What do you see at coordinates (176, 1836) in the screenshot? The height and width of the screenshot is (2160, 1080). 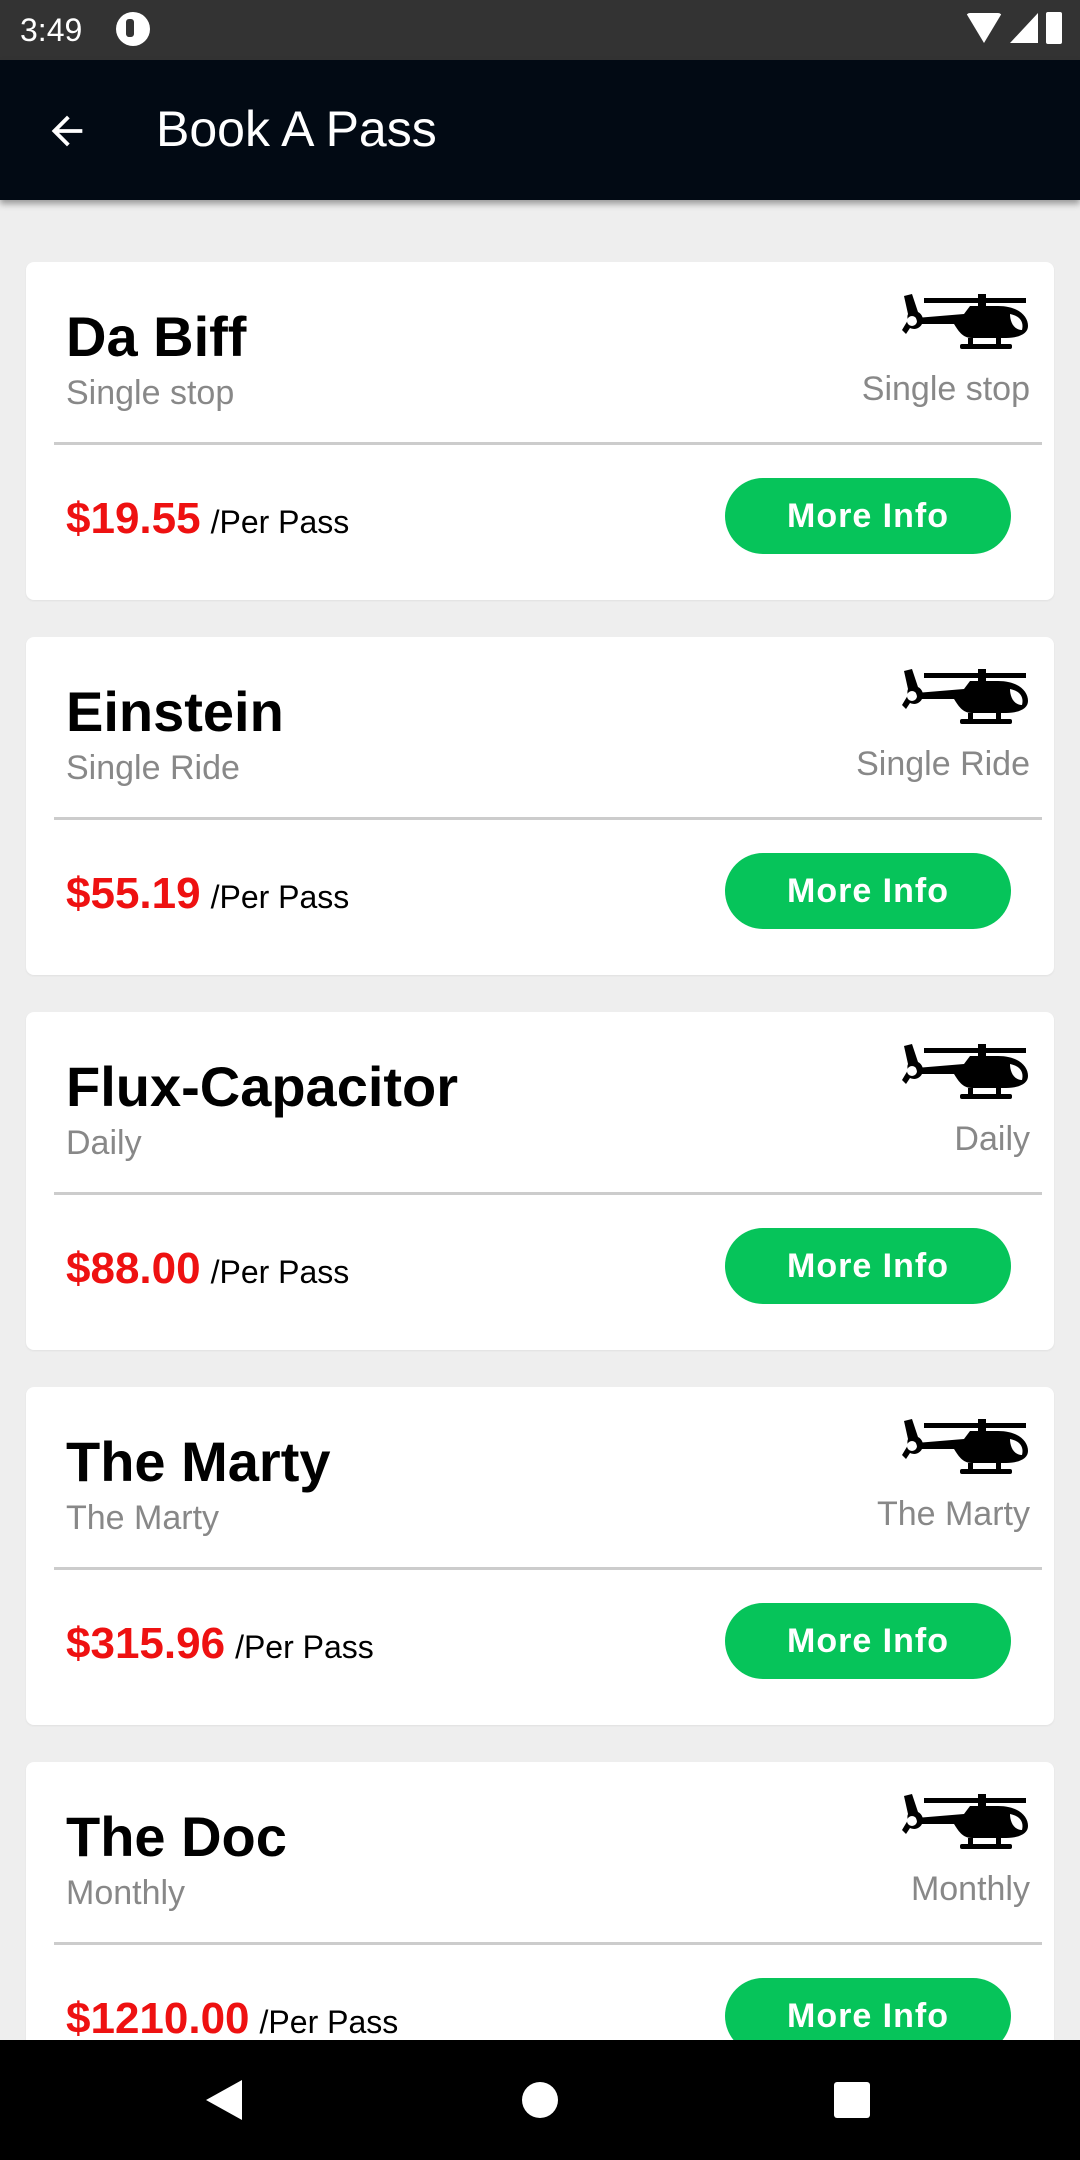 I see `pass-name: The Doc` at bounding box center [176, 1836].